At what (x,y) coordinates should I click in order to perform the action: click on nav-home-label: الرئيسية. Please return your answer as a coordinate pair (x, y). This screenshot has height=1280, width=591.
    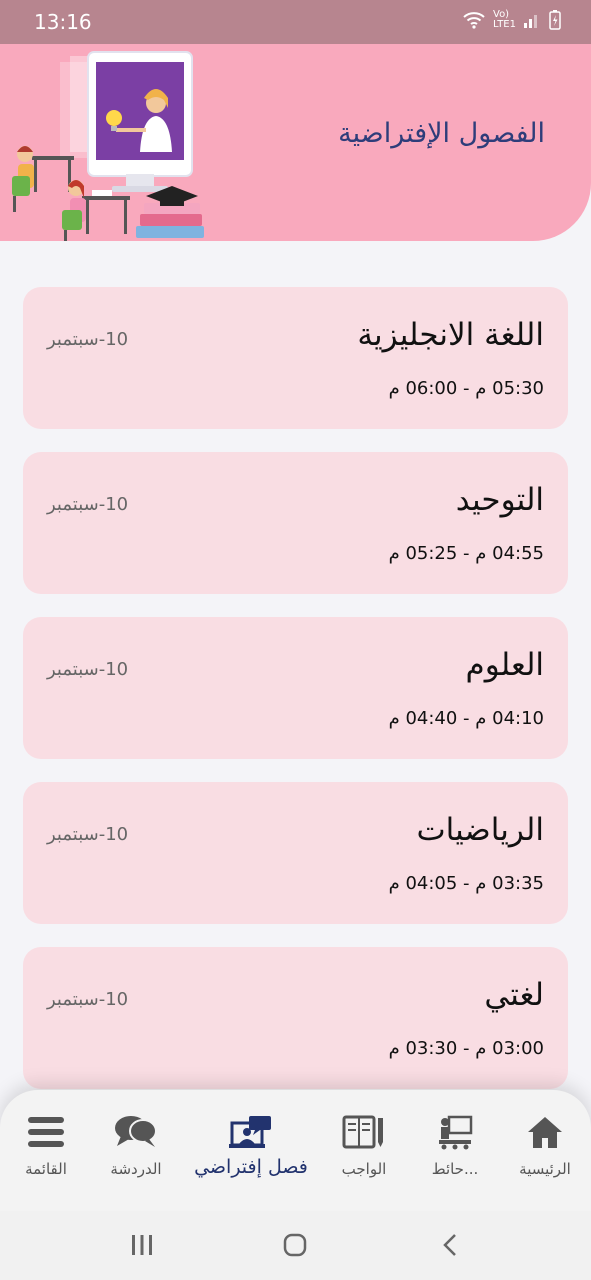
    Looking at the image, I should click on (545, 1169).